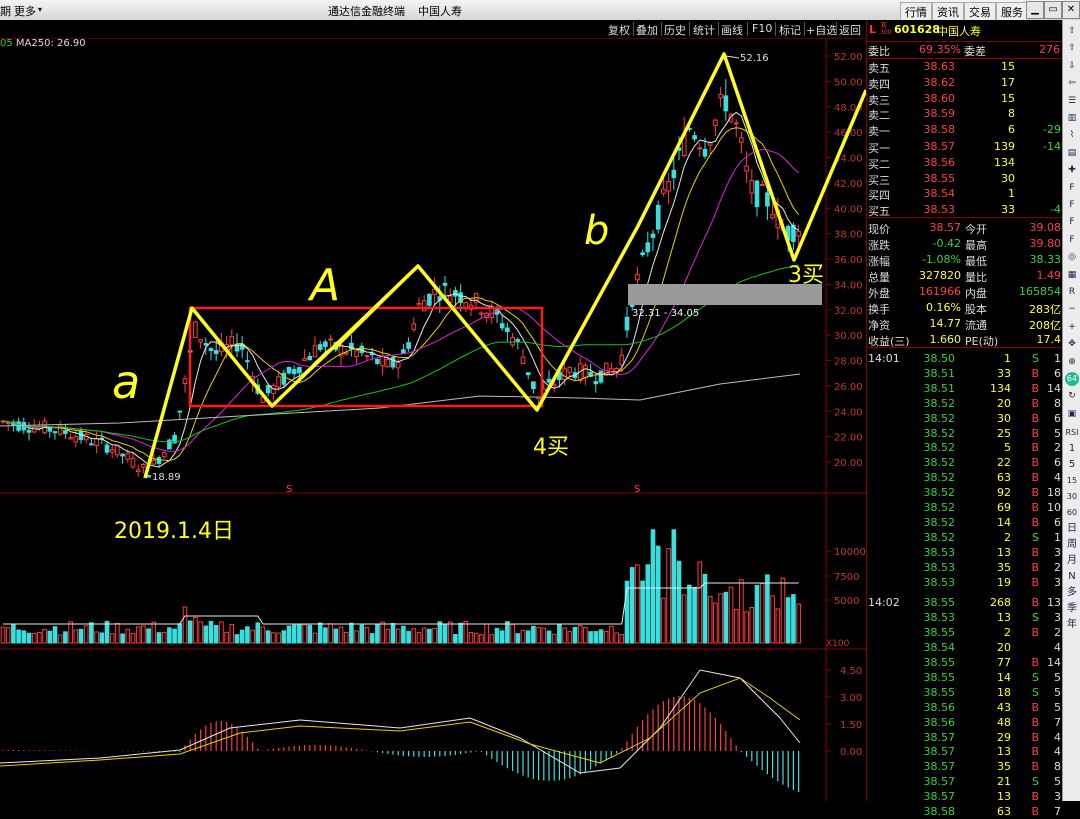  What do you see at coordinates (965, 228) in the screenshot?
I see `stat-row: 现价 38.57 今开 39.08` at bounding box center [965, 228].